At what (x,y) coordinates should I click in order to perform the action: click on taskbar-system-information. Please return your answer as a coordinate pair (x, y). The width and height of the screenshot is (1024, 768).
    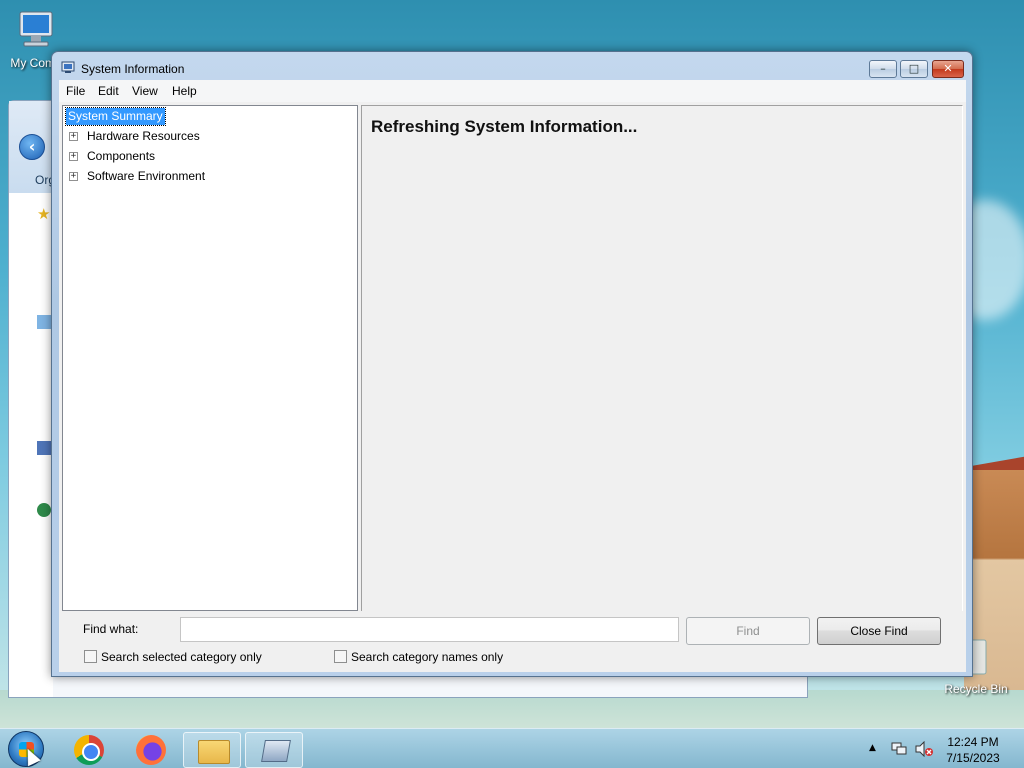
    Looking at the image, I should click on (274, 750).